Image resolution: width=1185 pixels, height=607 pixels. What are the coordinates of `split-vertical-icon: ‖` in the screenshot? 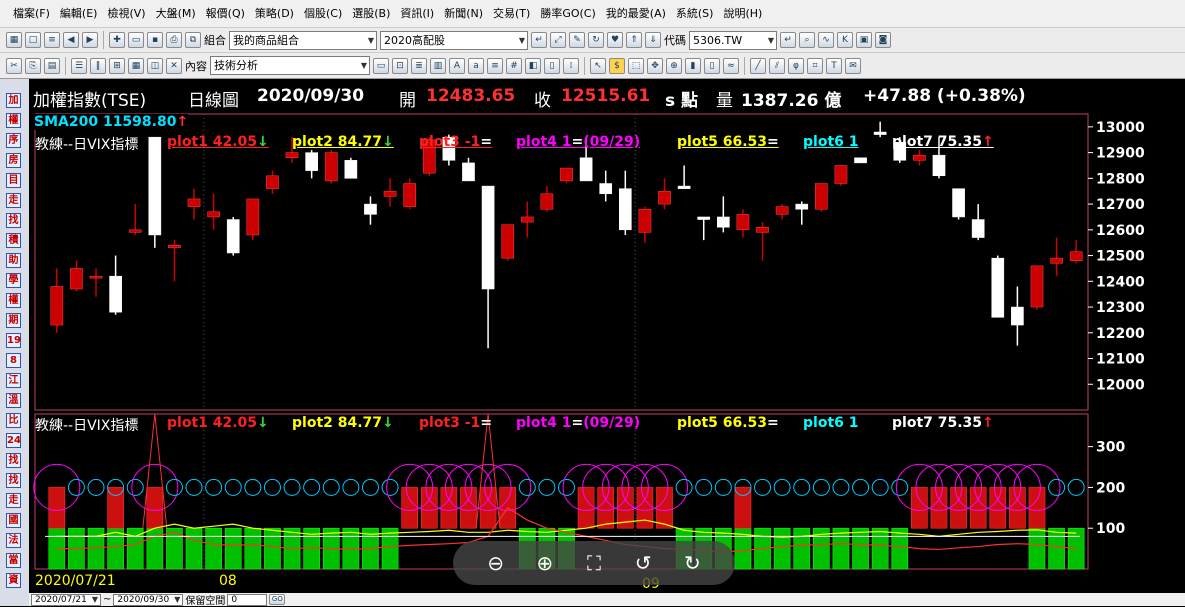 It's located at (98, 65).